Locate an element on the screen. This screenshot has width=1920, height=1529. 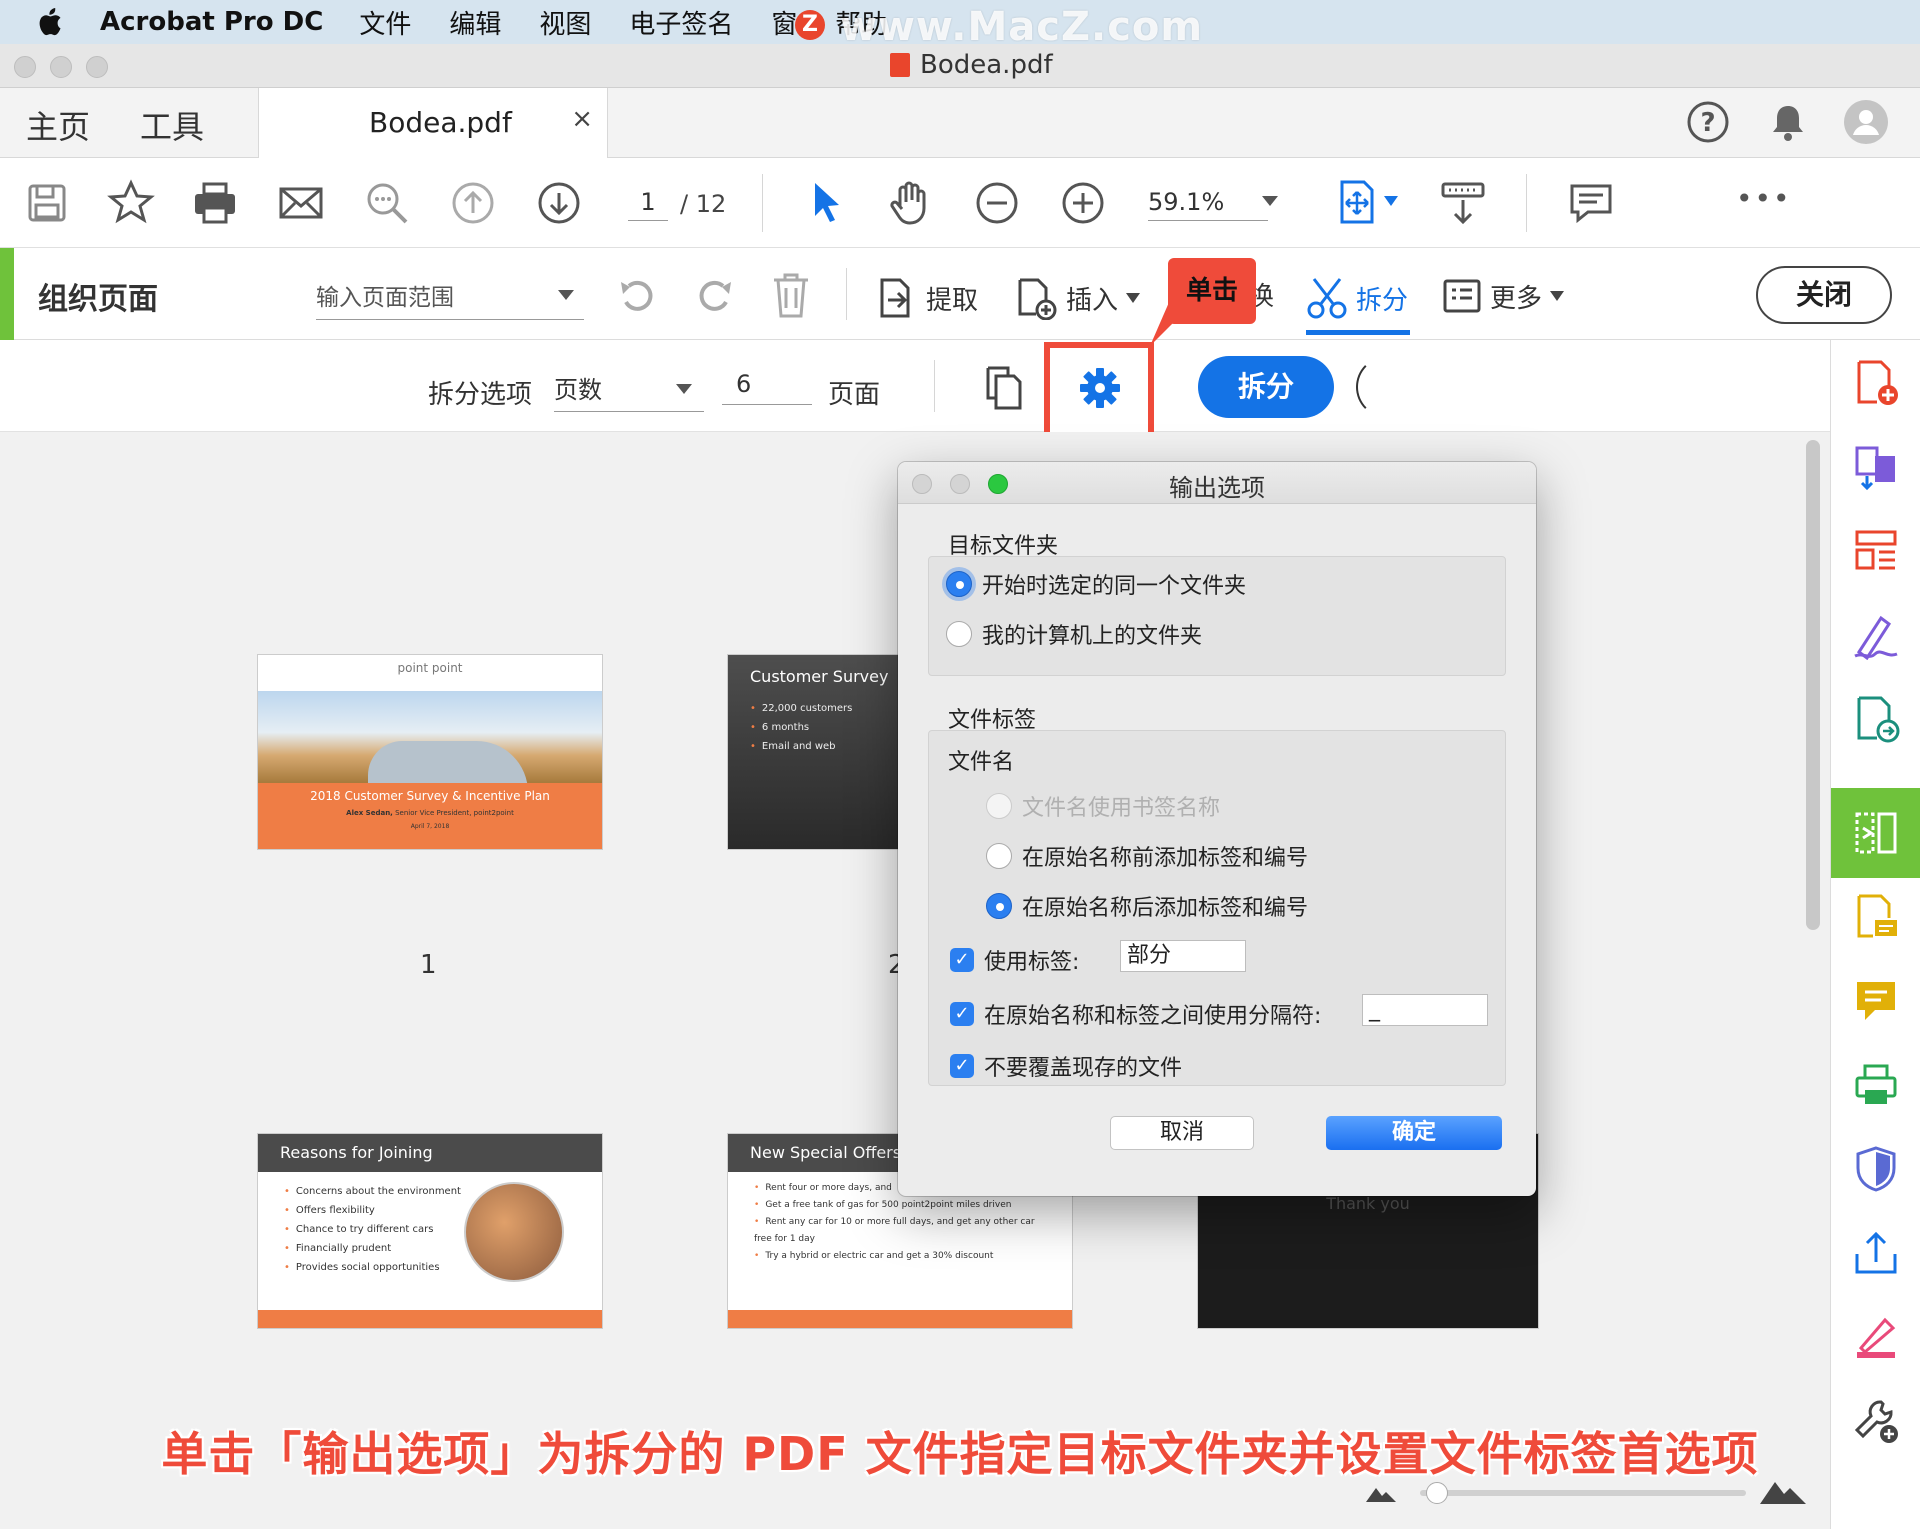
slide-logo: point point is located at coordinates (430, 668).